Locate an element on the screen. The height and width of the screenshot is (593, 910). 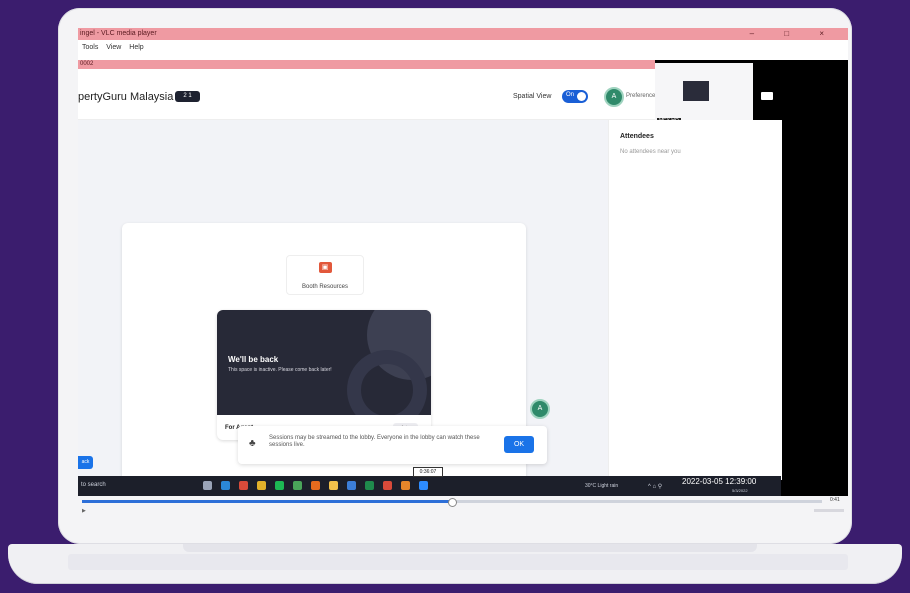
megaphone-icon: ♣ is located at coordinates (252, 443).